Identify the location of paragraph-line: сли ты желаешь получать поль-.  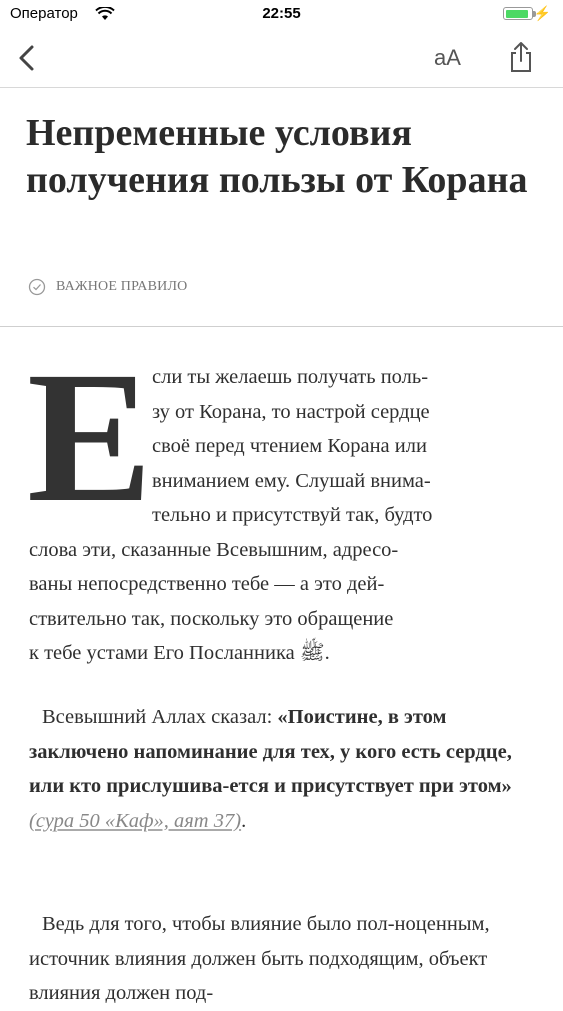
(290, 377).